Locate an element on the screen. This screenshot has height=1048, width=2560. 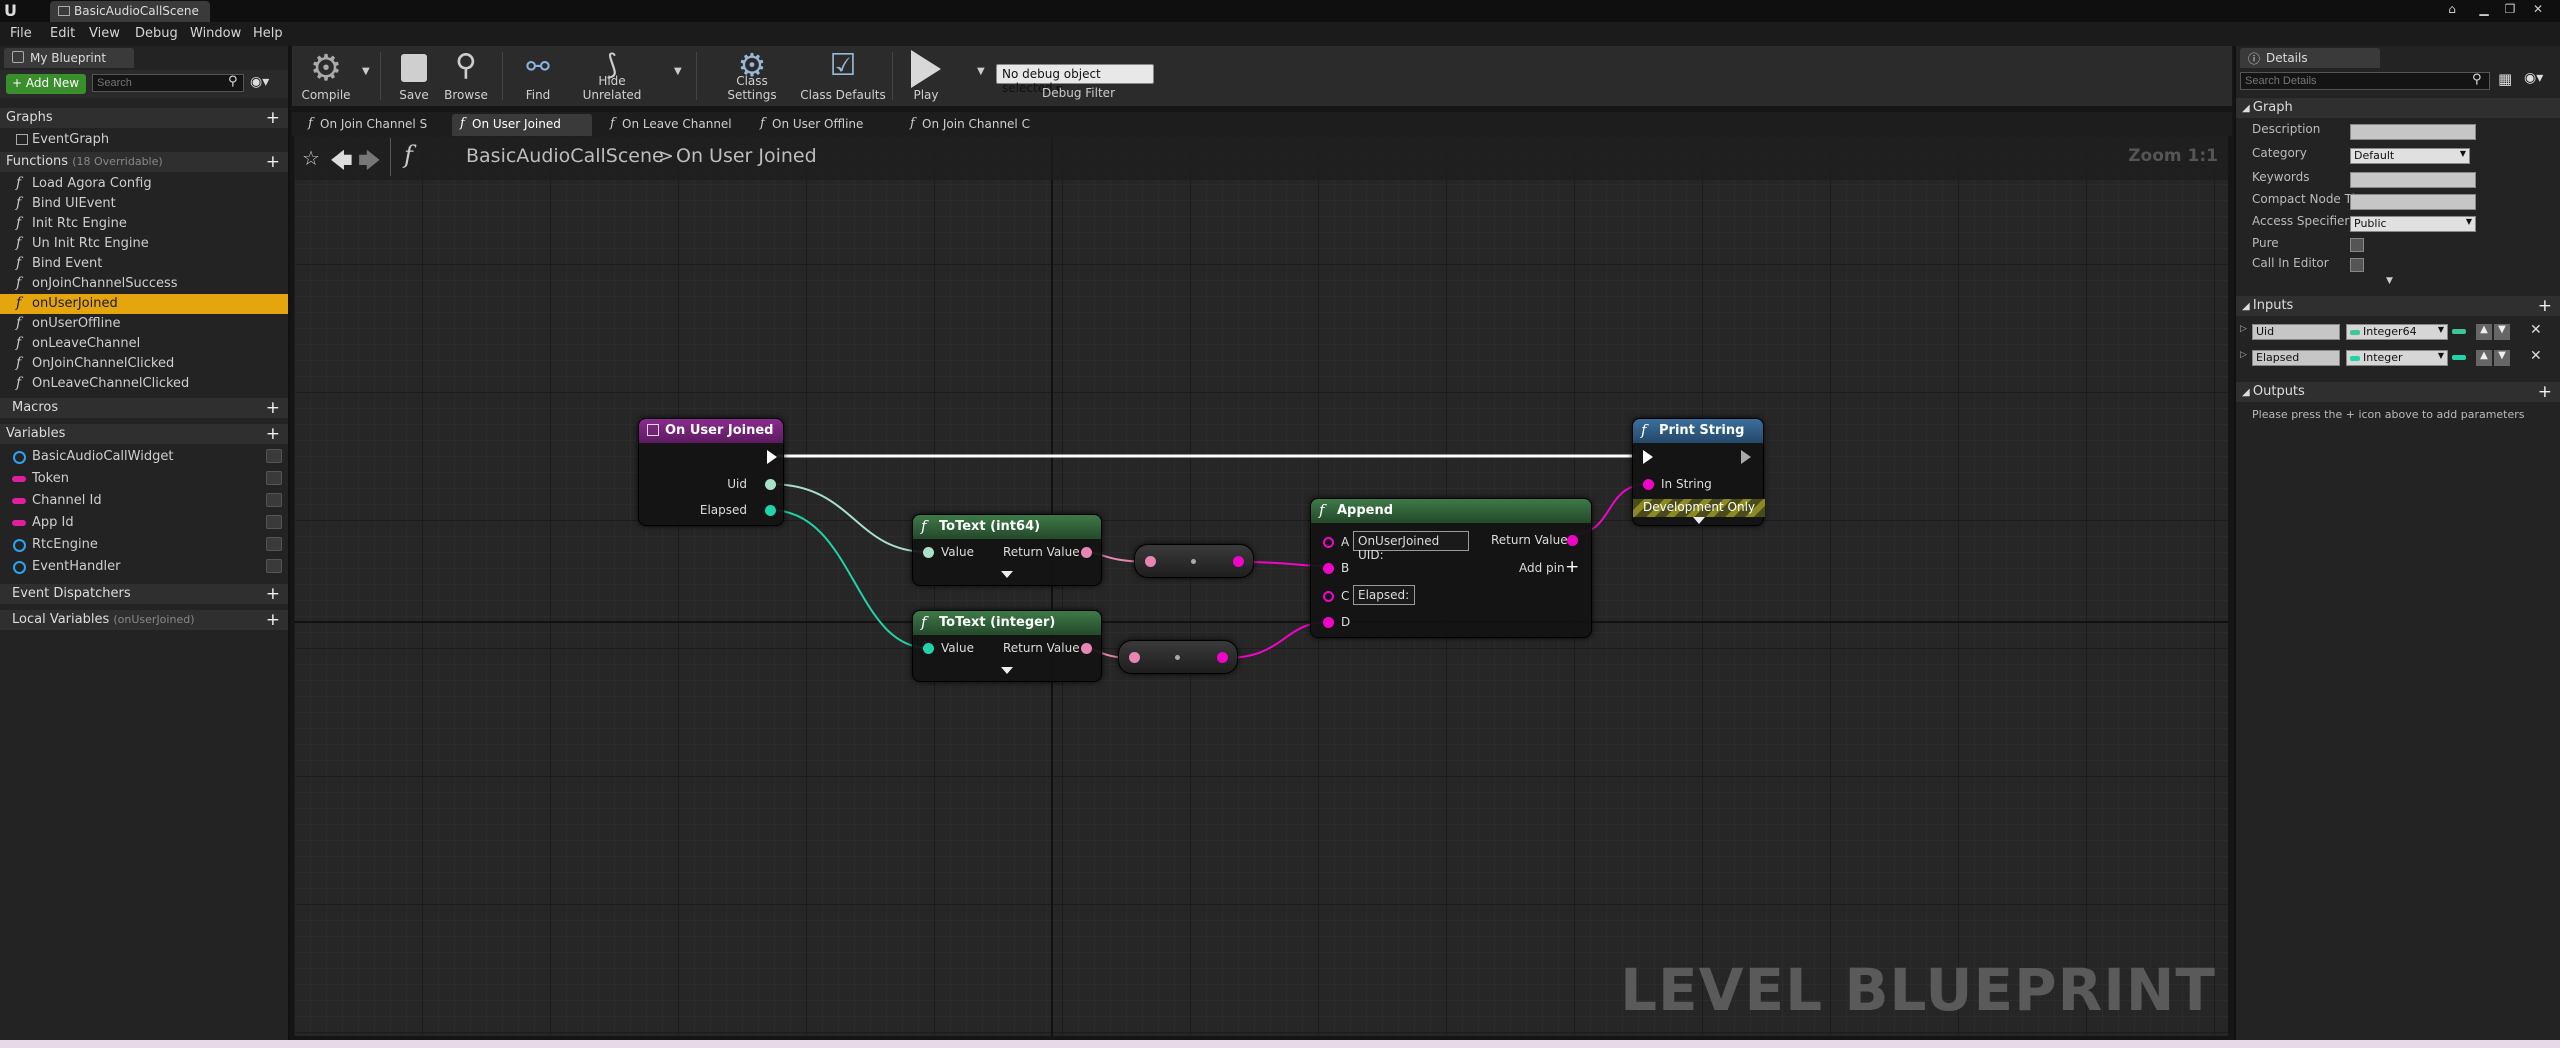
local-variables-section-header: Local Variables (onUserJoined) + is located at coordinates (144, 620).